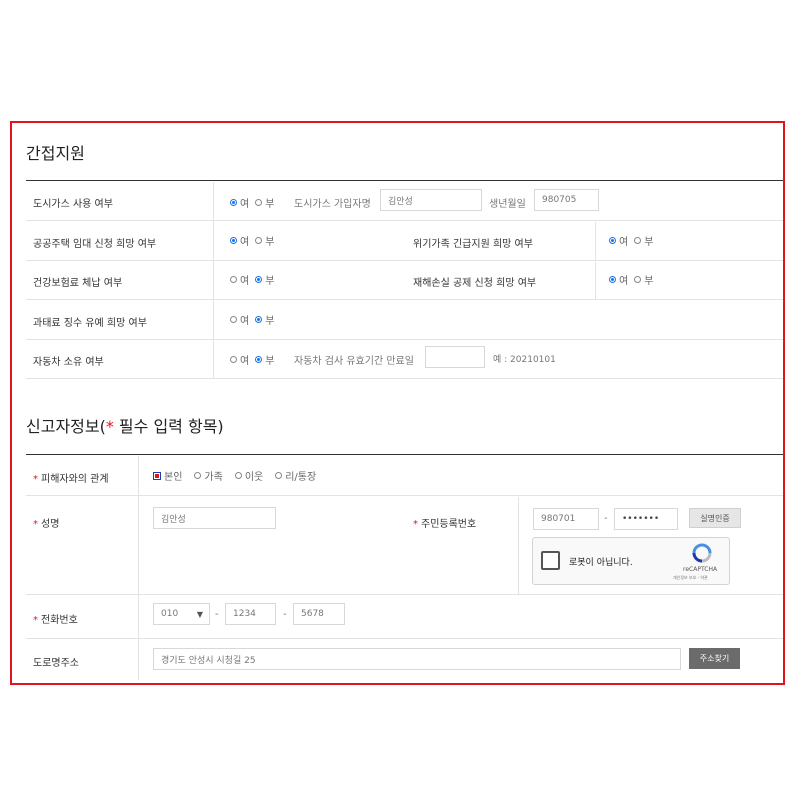 This screenshot has height=800, width=800. What do you see at coordinates (417, 659) in the screenshot?
I see `address-input: 경기도 안성시 시청길 25` at bounding box center [417, 659].